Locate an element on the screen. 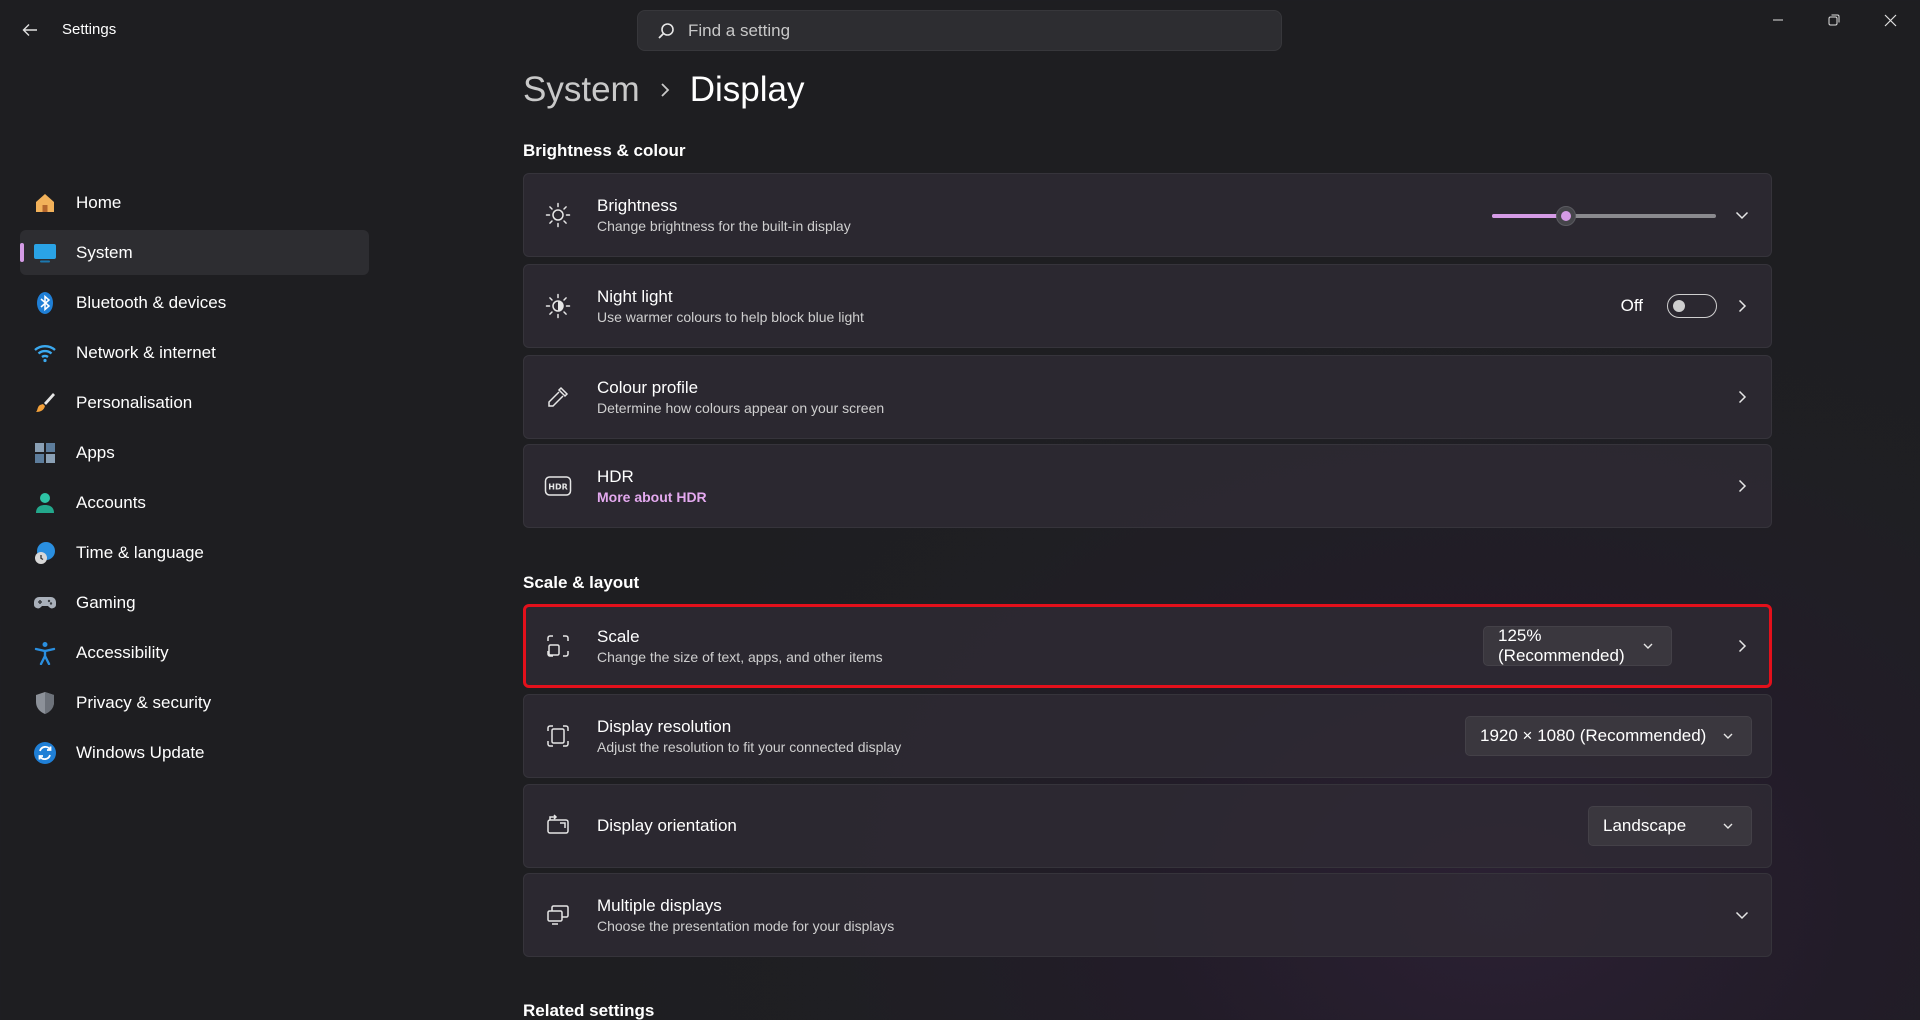  orientation-dropdown: Landscape is located at coordinates (1670, 826).